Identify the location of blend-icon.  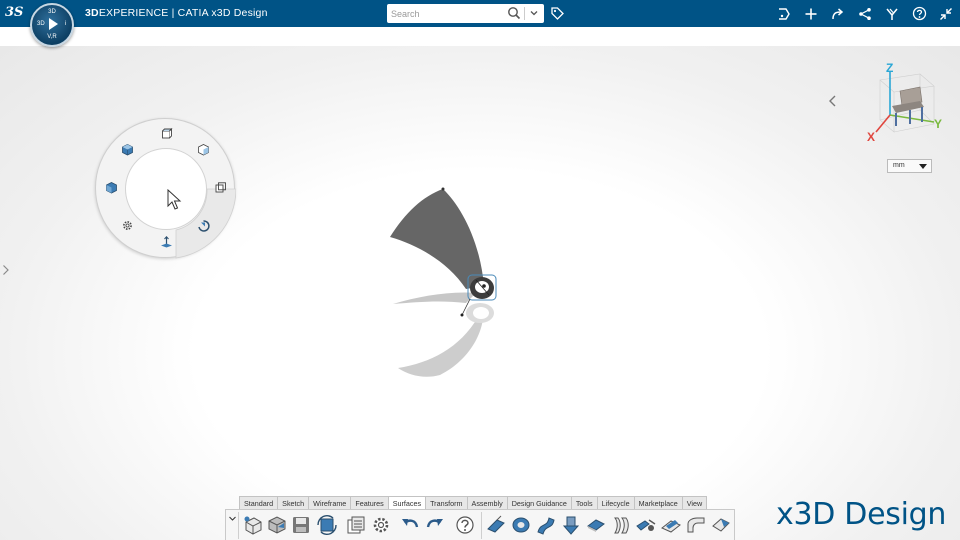
(696, 525).